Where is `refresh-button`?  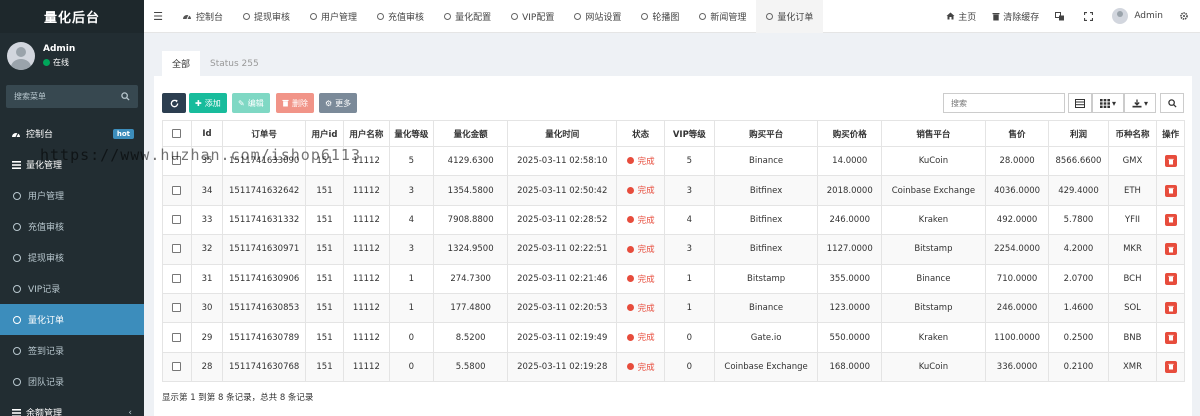
refresh-button is located at coordinates (174, 103).